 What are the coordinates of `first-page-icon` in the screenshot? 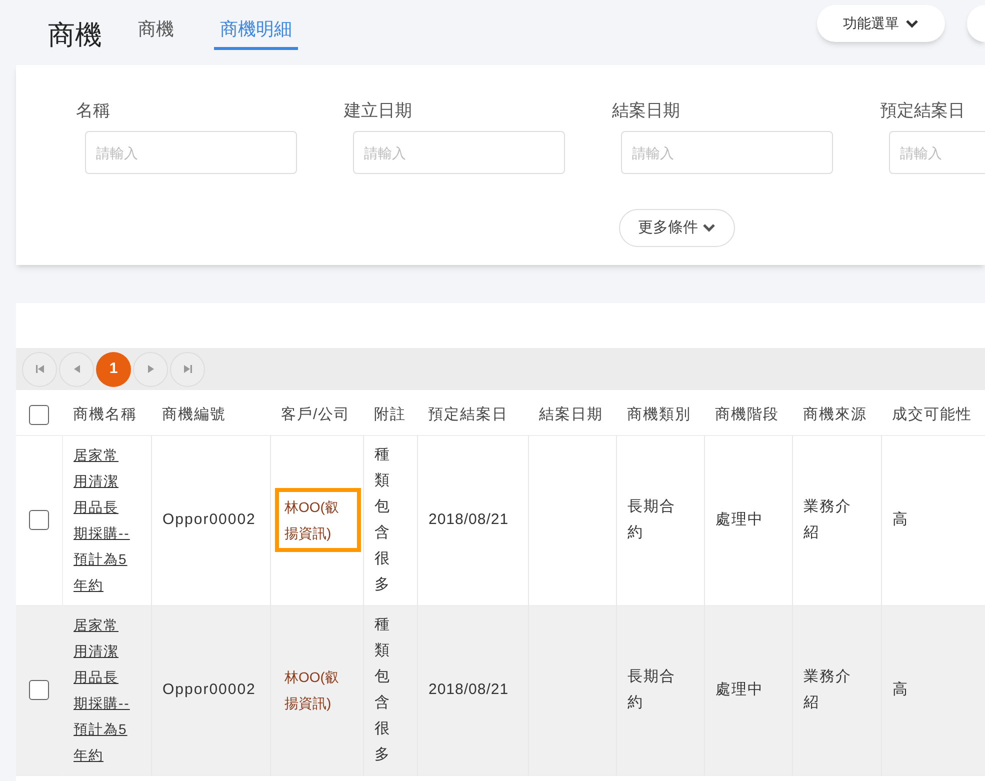 It's located at (39, 369).